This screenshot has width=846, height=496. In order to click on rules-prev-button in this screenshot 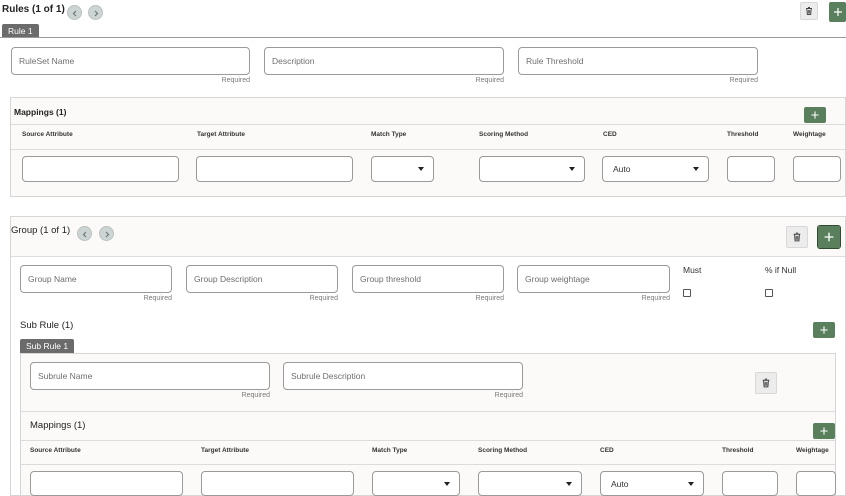, I will do `click(74, 12)`.